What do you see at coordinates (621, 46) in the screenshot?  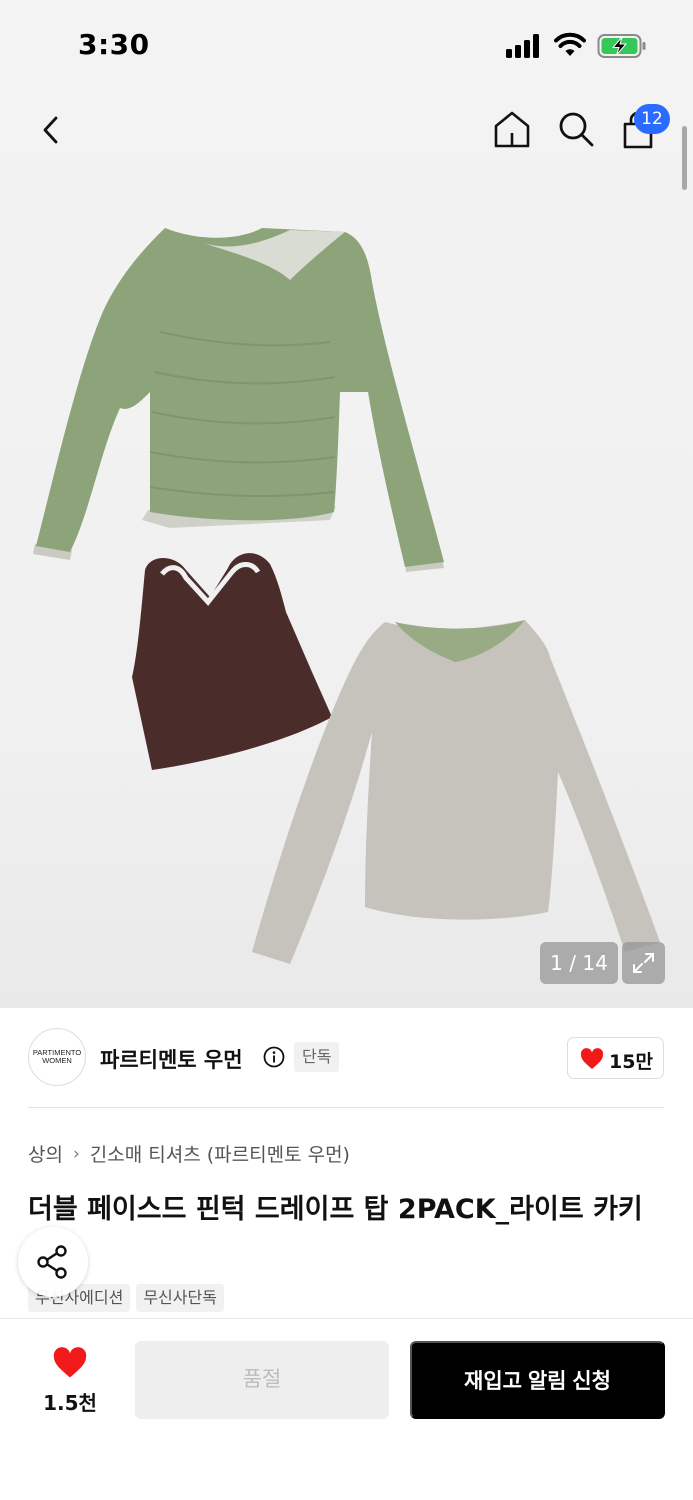 I see `battery-charging-icon` at bounding box center [621, 46].